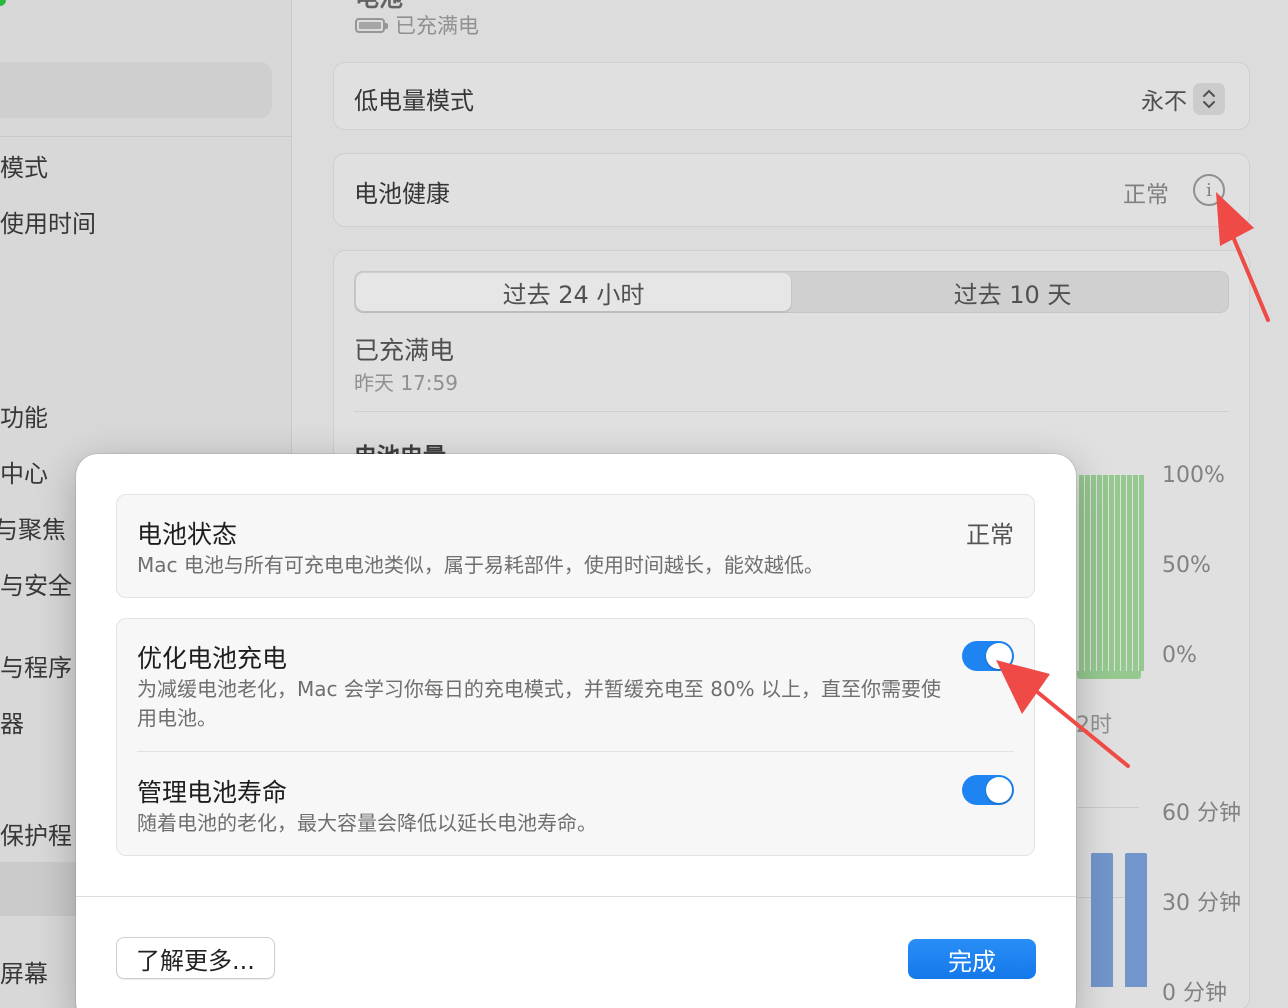  What do you see at coordinates (972, 959) in the screenshot?
I see `done-button: 完成` at bounding box center [972, 959].